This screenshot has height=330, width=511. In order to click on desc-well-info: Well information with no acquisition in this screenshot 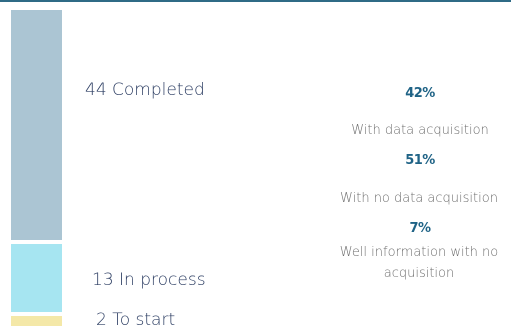, I will do `click(419, 263)`.